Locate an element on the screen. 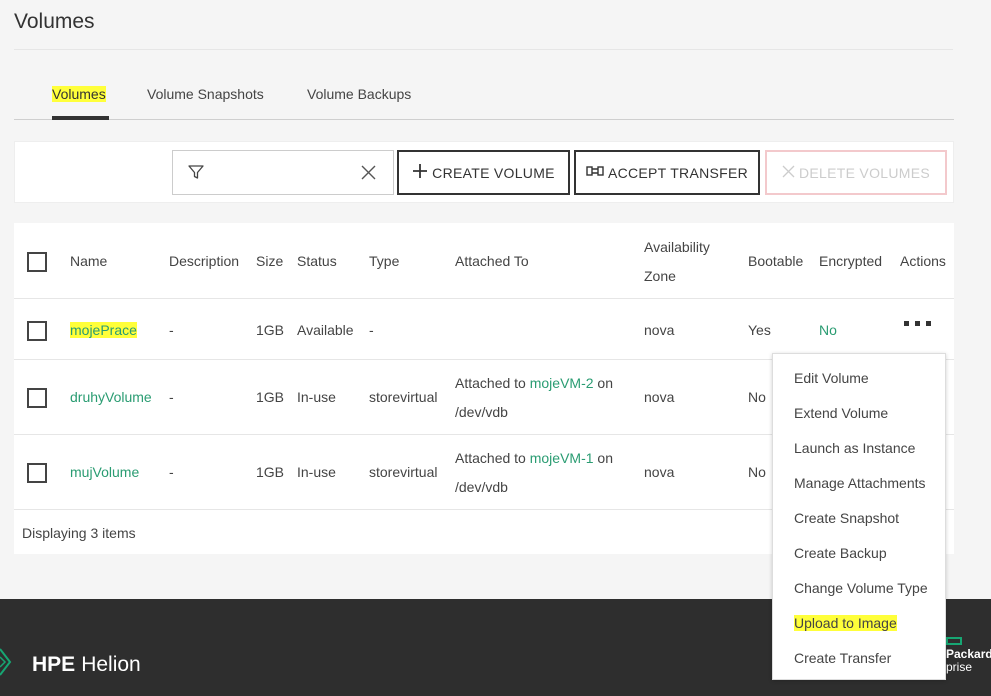 This screenshot has width=991, height=696. col-header-status: Status is located at coordinates (317, 261).